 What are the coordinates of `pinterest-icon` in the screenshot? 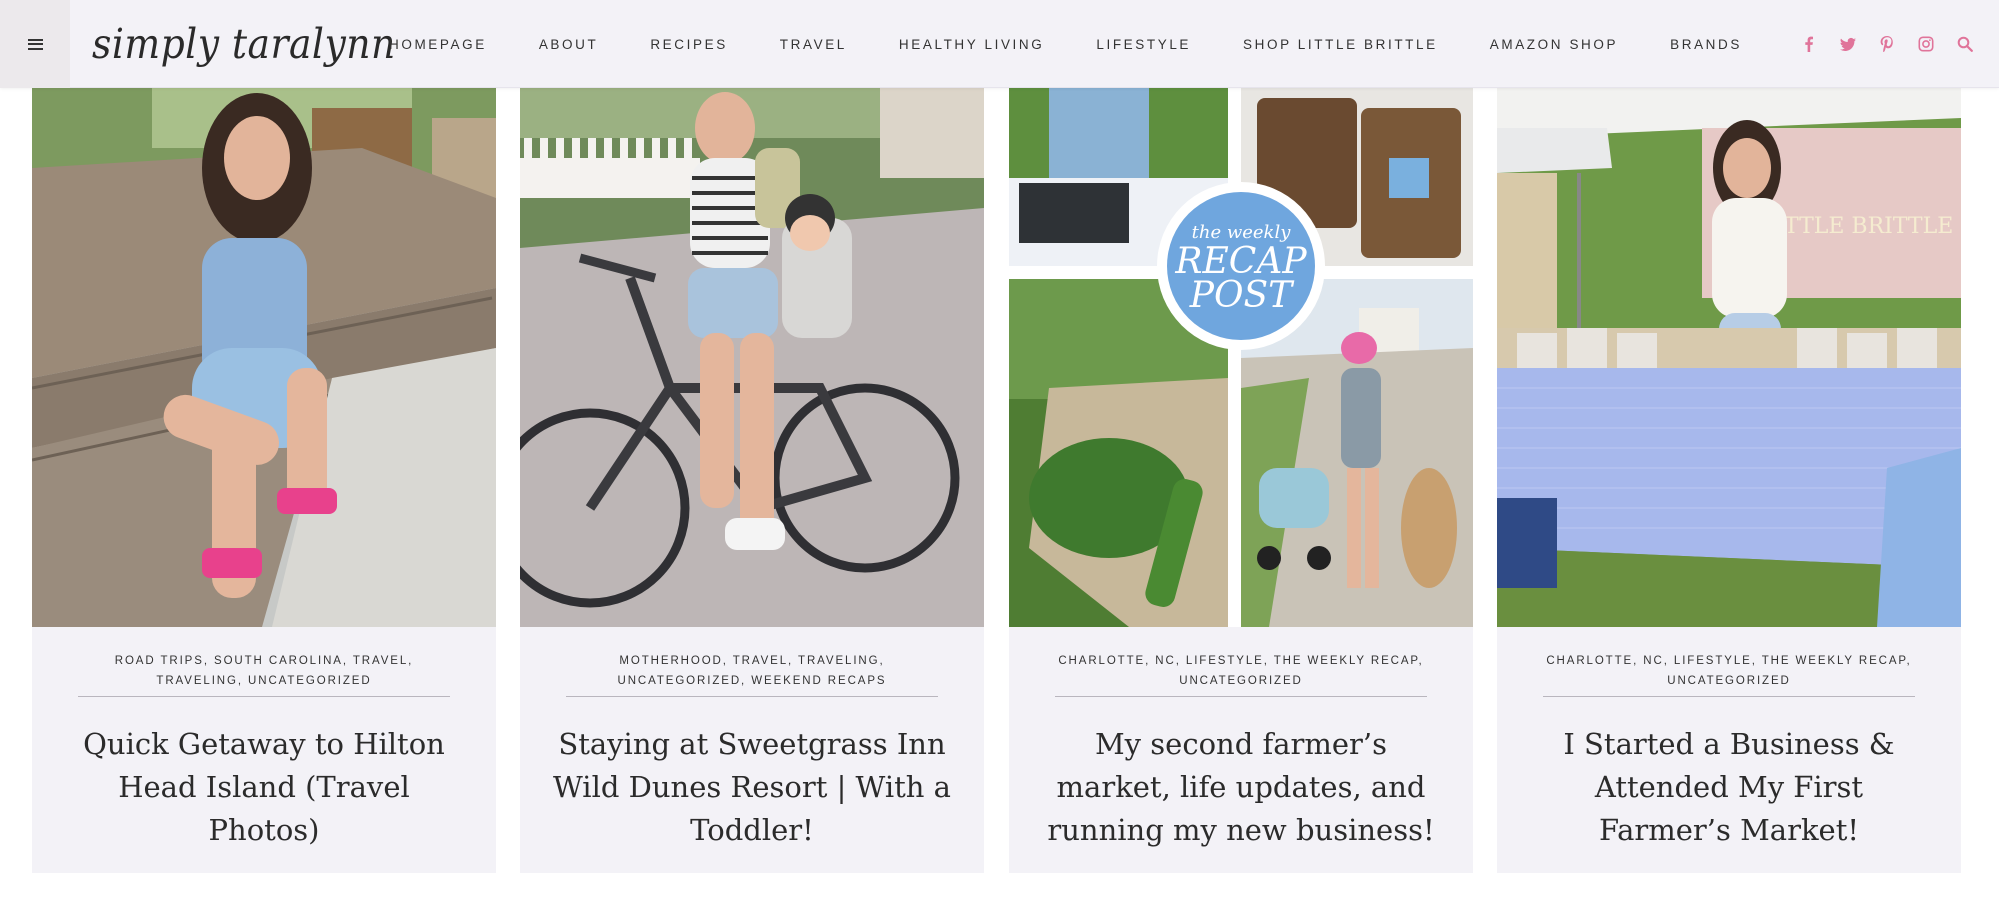 It's located at (1886, 44).